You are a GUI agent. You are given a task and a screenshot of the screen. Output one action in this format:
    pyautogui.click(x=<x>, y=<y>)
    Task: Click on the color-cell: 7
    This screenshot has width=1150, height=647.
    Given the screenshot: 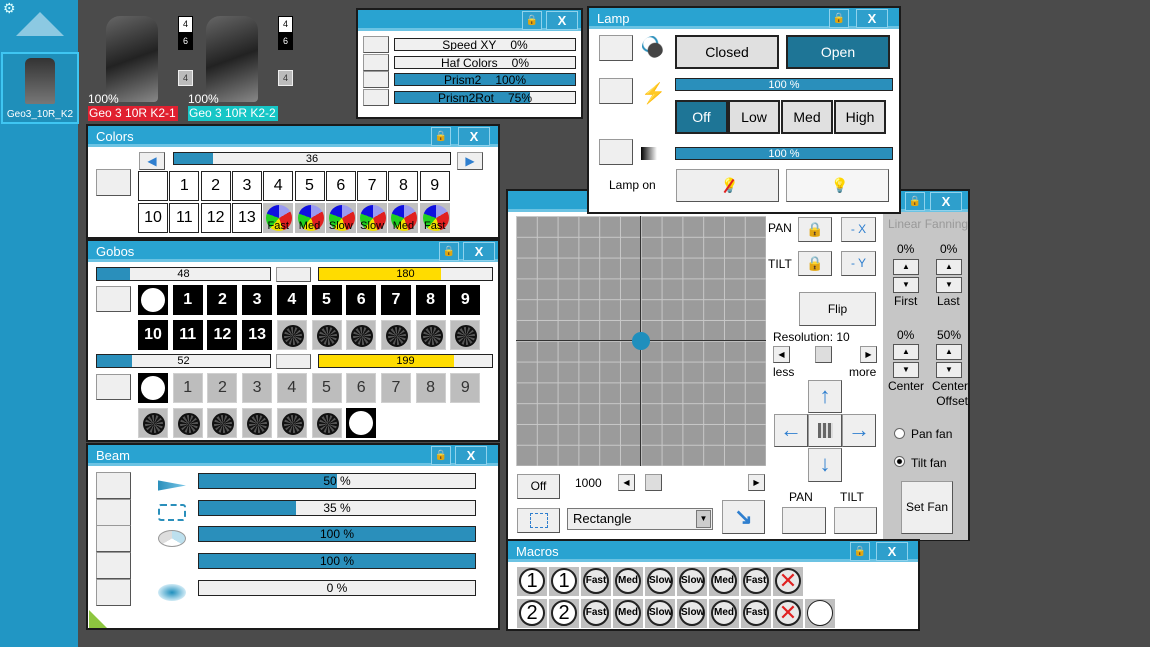 What is the action you would take?
    pyautogui.click(x=372, y=186)
    